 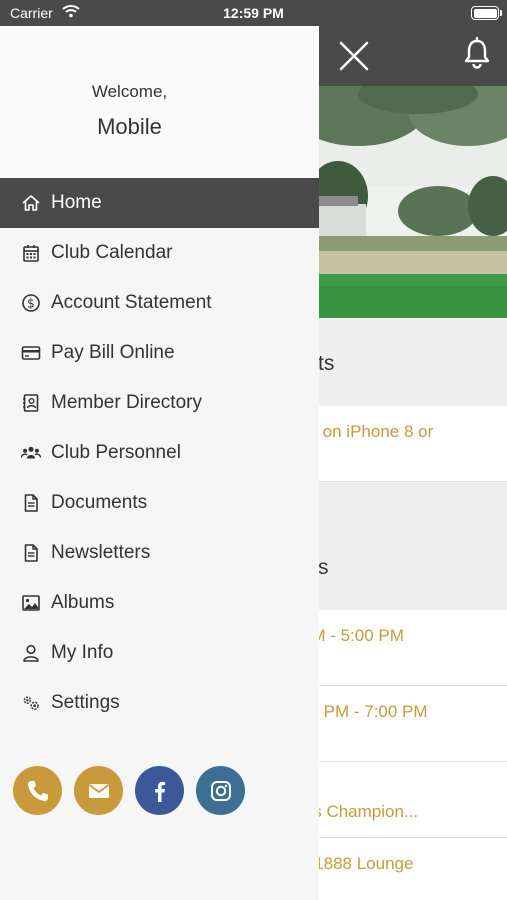 I want to click on list-item-text: ns on iPhone 8 or, so click(x=367, y=431).